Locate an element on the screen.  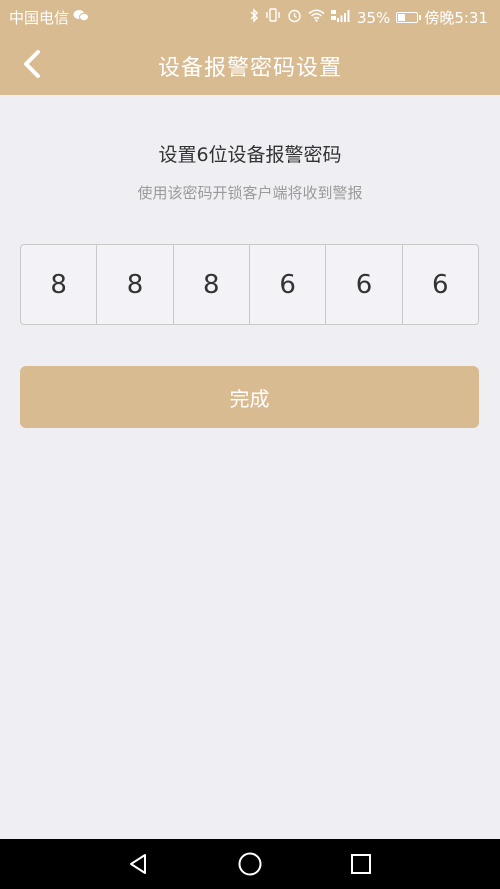
wifi-icon is located at coordinates (316, 18).